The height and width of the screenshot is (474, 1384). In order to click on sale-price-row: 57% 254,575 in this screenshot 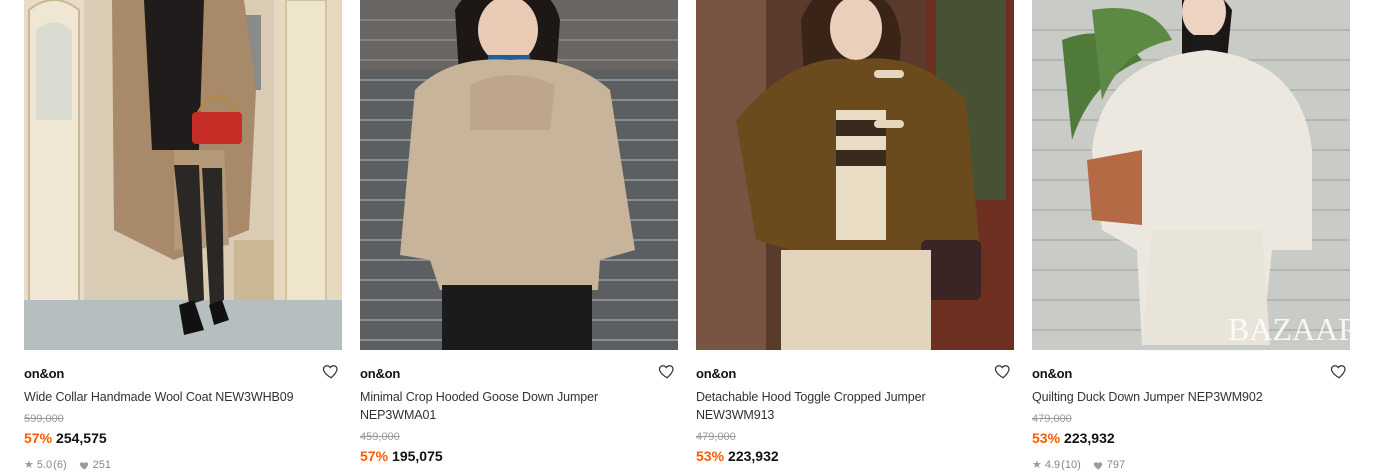, I will do `click(65, 438)`.